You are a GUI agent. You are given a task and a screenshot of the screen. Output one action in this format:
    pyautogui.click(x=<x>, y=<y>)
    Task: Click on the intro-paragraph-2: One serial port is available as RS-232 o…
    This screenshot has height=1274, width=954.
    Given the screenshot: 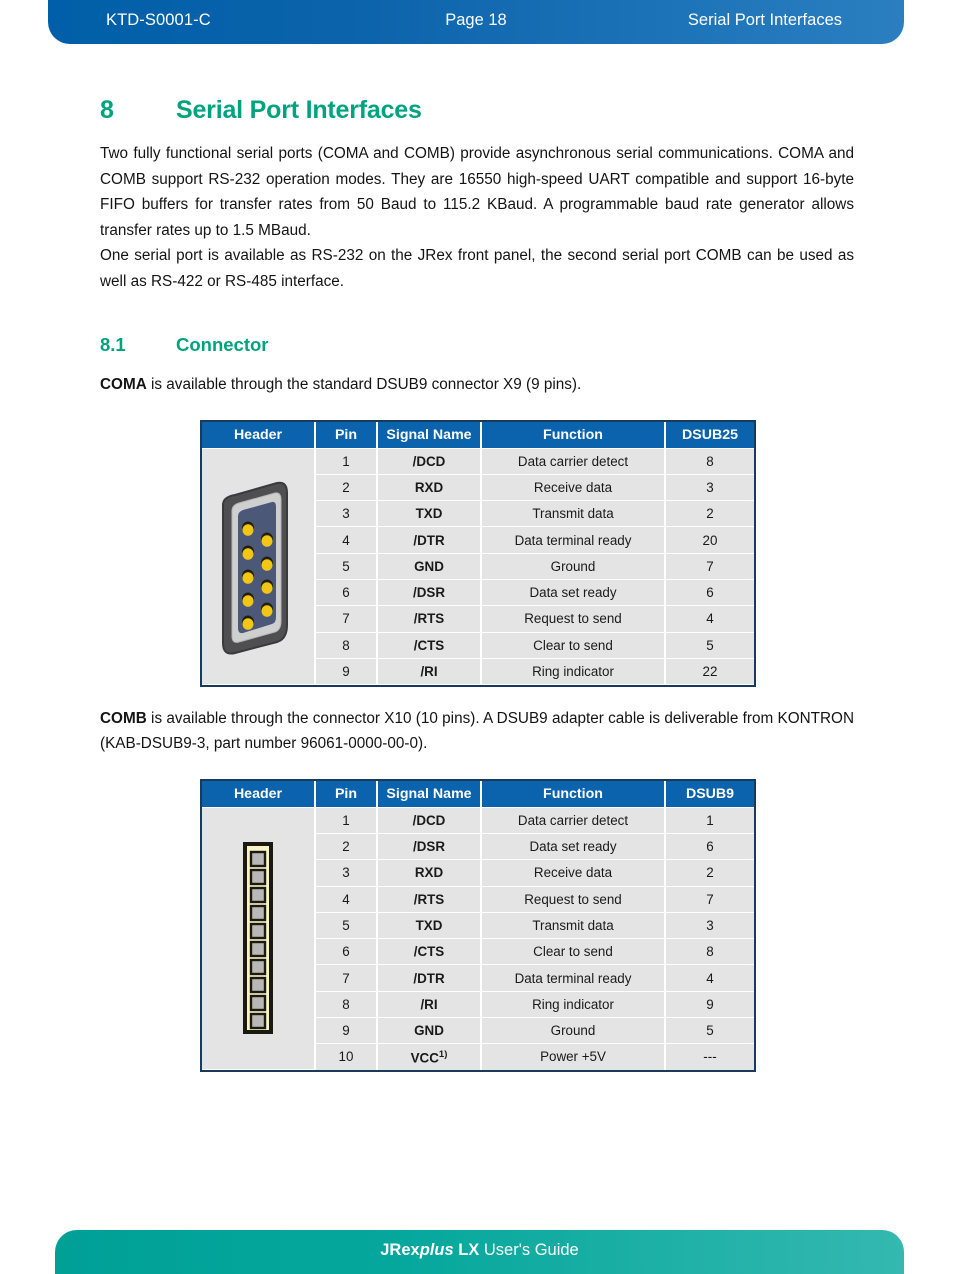 What is the action you would take?
    pyautogui.click(x=477, y=268)
    